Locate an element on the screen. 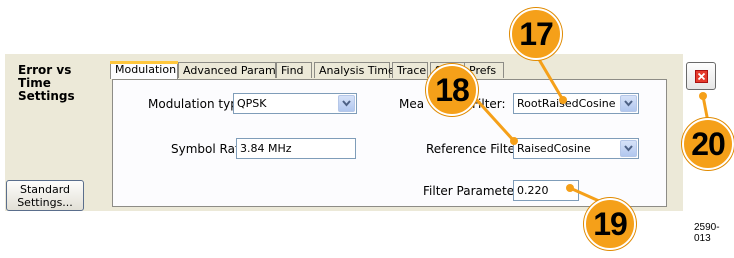 Image resolution: width=734 pixels, height=258 pixels. callout-19: 19 is located at coordinates (610, 224).